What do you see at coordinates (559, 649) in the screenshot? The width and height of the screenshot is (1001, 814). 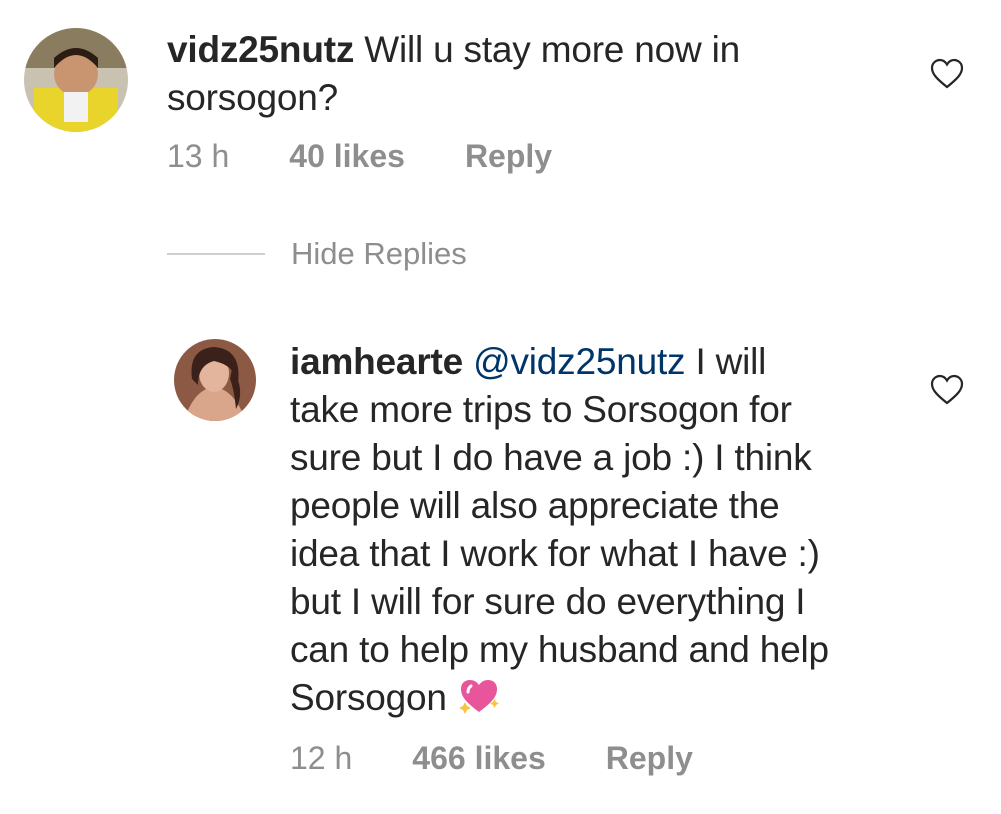 I see `reply-line: can to help my husband and help` at bounding box center [559, 649].